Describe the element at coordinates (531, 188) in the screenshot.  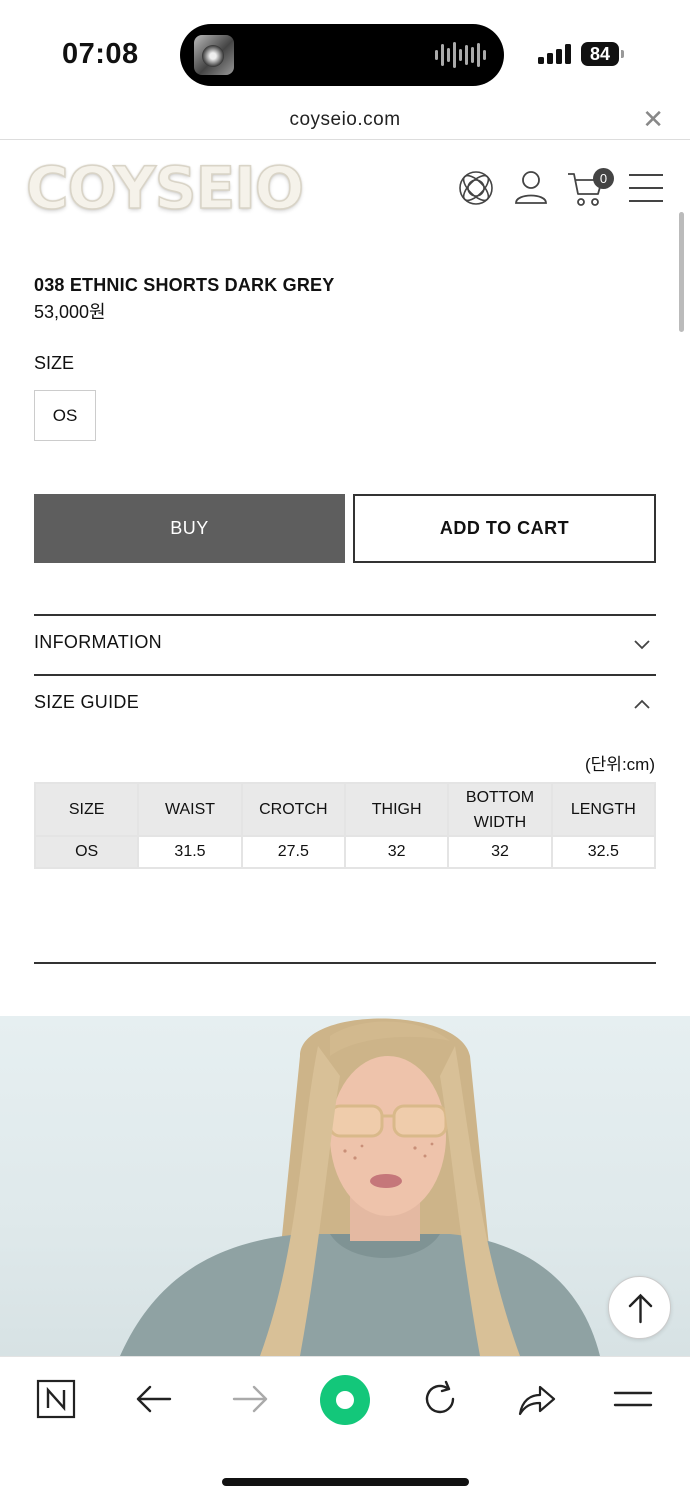
I see `user-icon` at that location.